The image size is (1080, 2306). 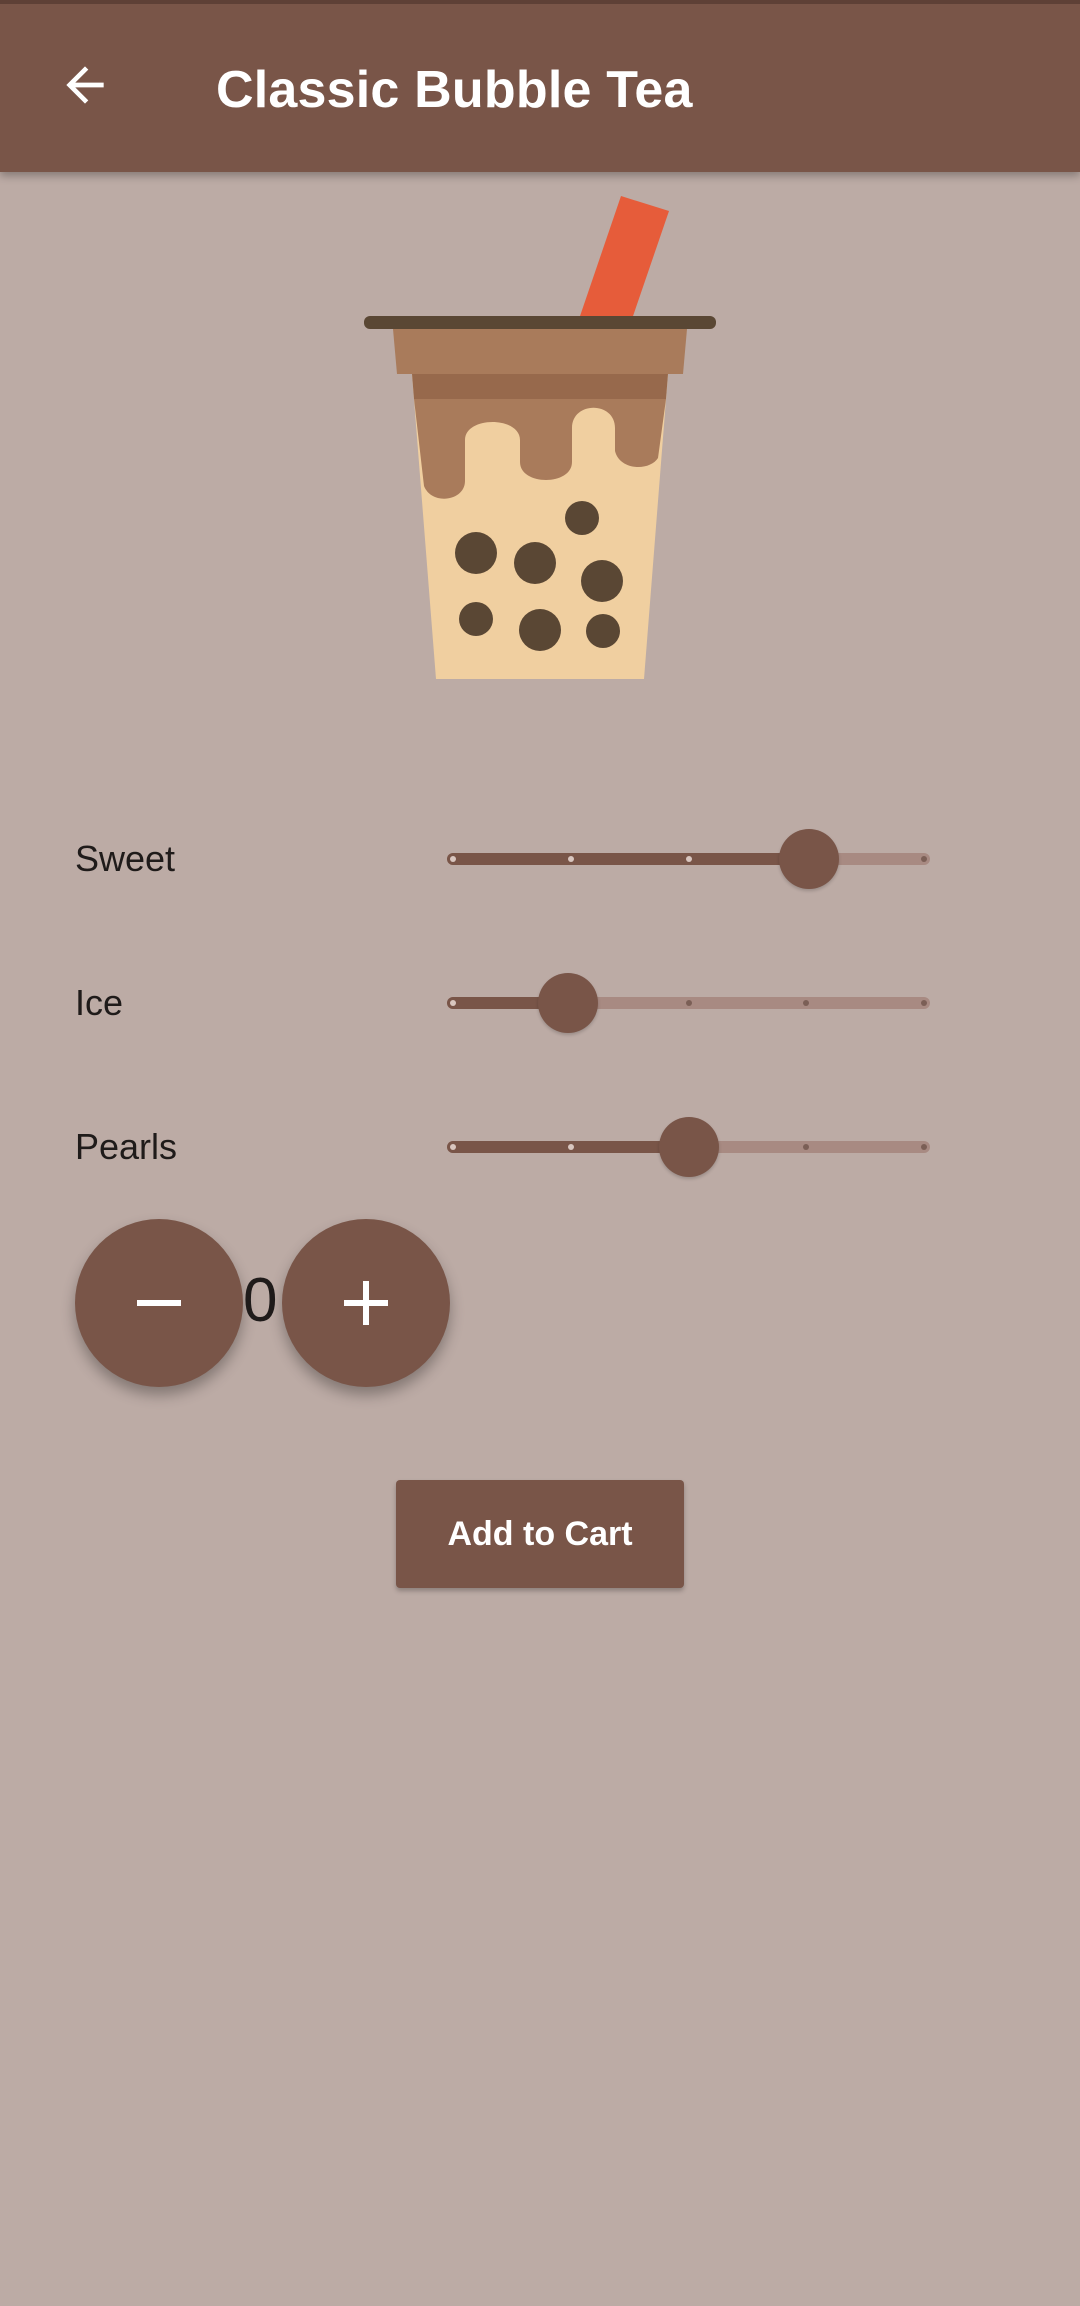 I want to click on page-title: Classic Bubble Tea, so click(x=454, y=90).